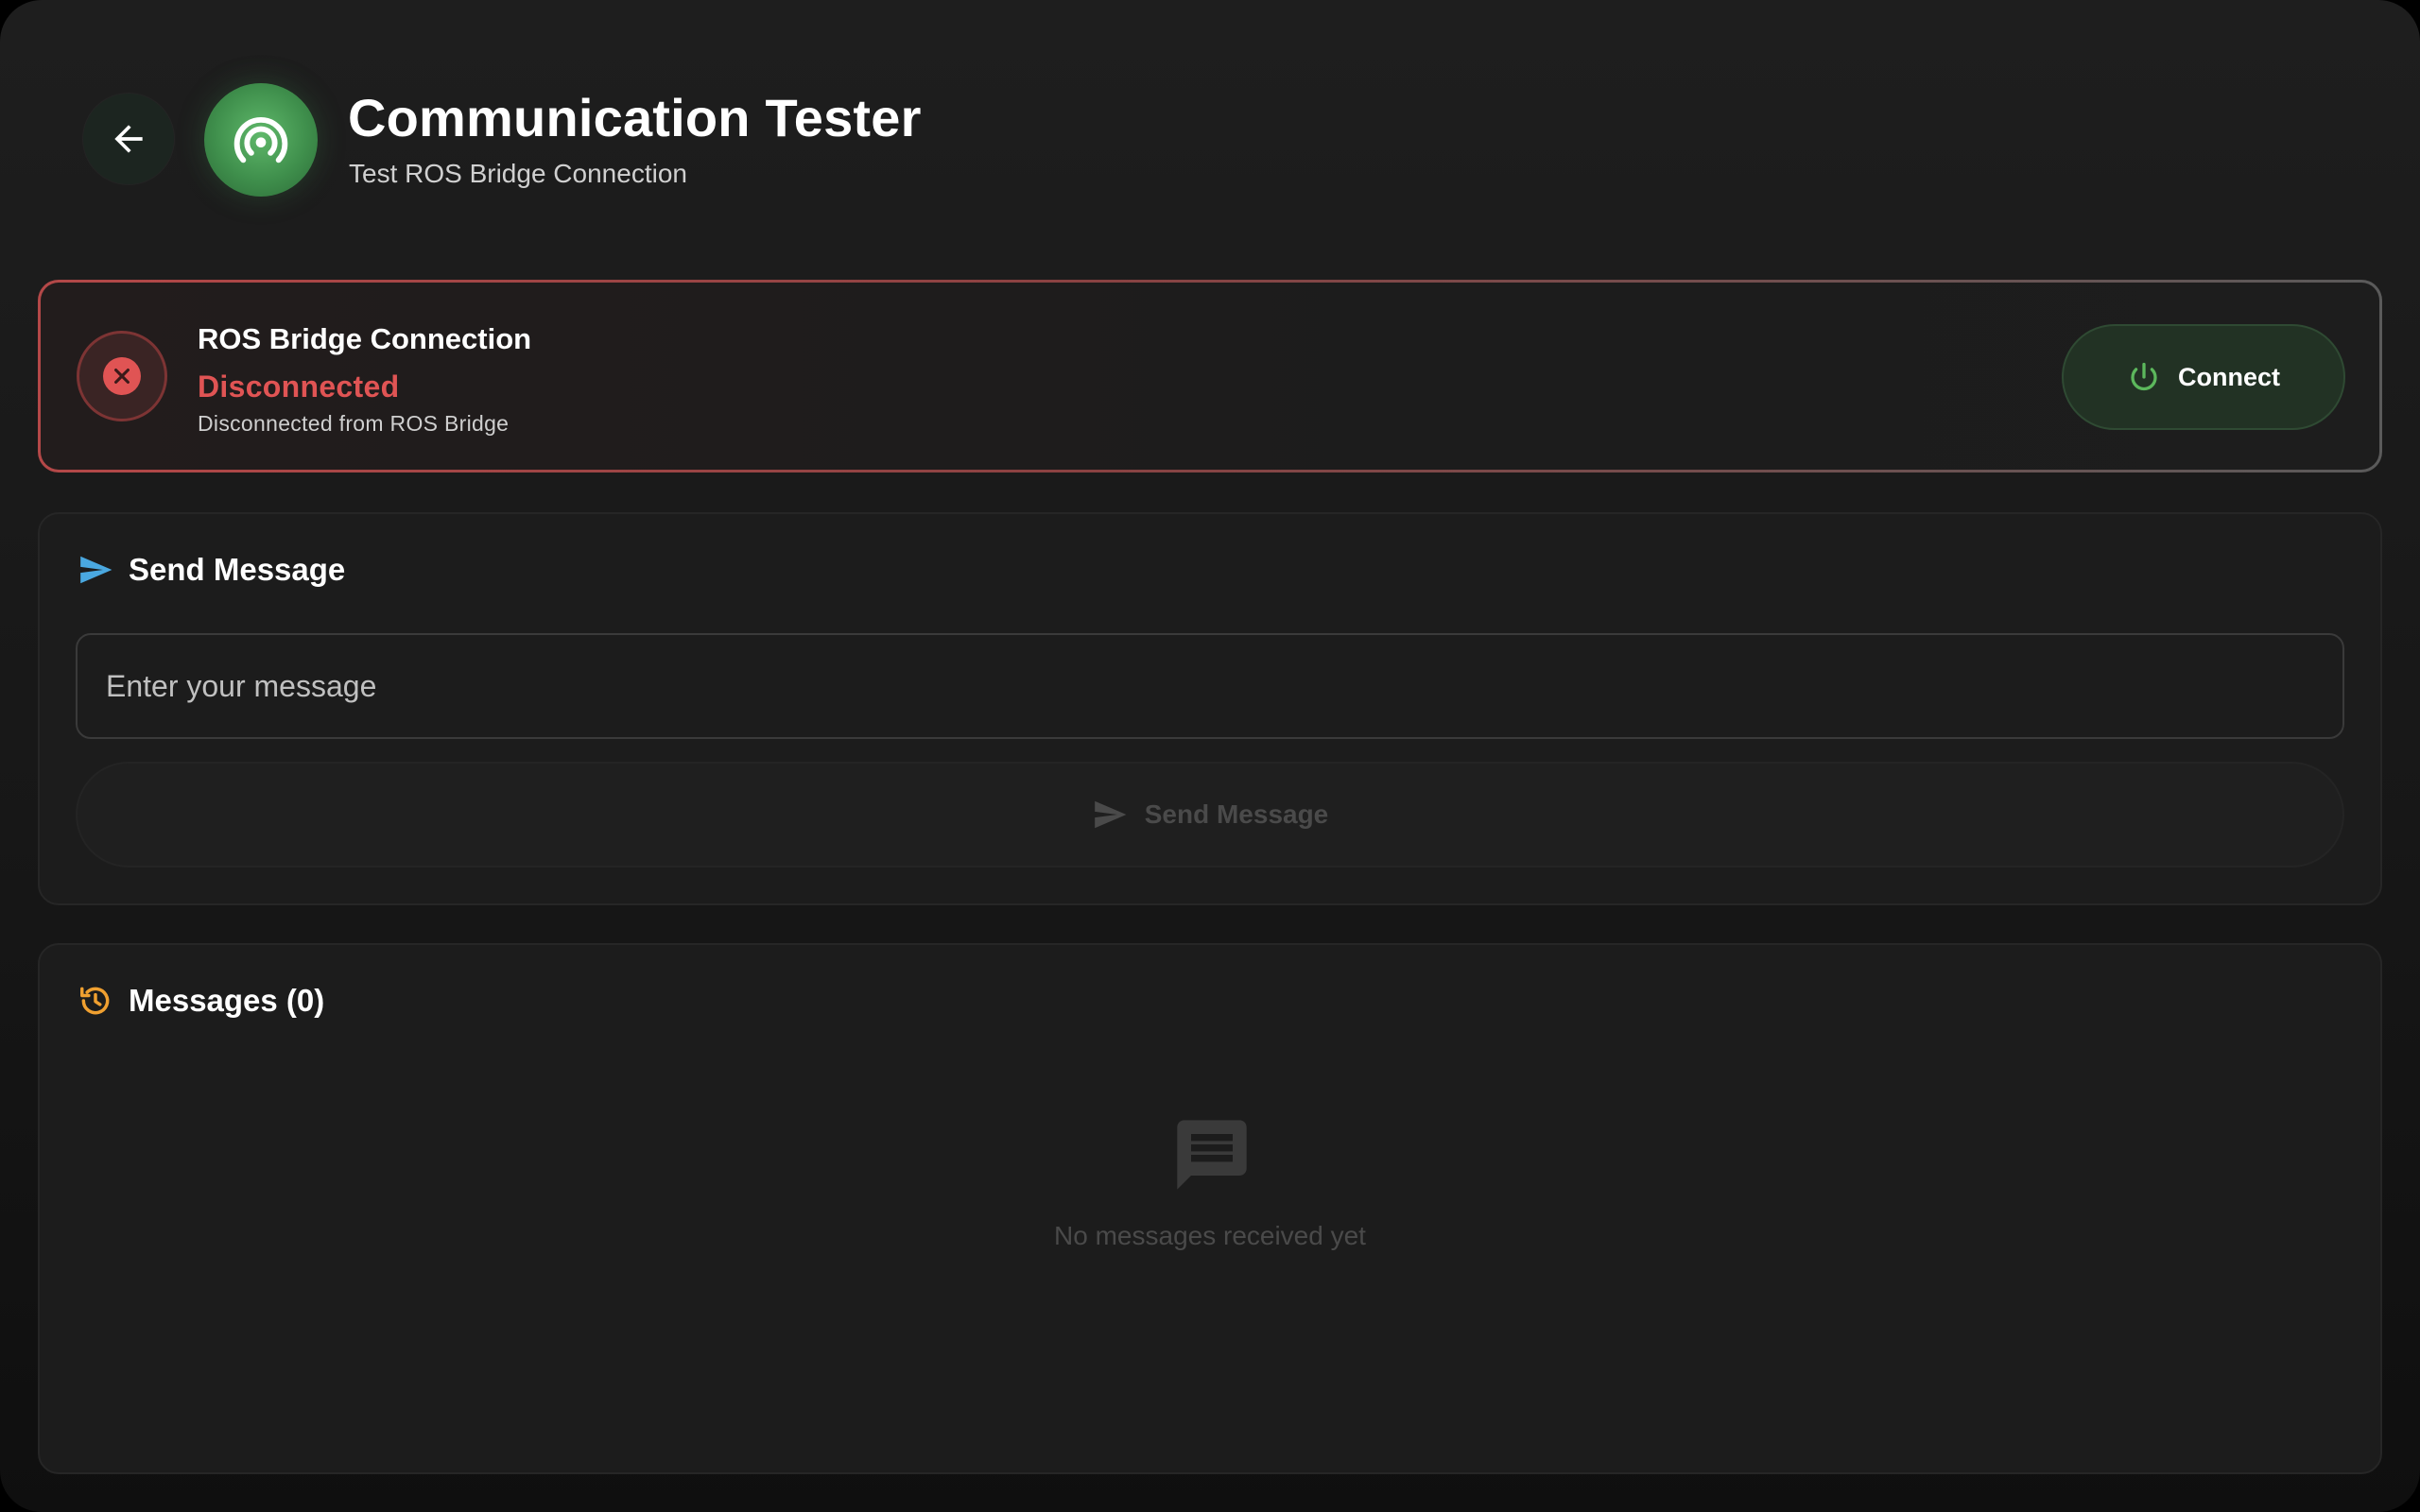 This screenshot has height=1512, width=2420. What do you see at coordinates (1210, 686) in the screenshot?
I see `message-input` at bounding box center [1210, 686].